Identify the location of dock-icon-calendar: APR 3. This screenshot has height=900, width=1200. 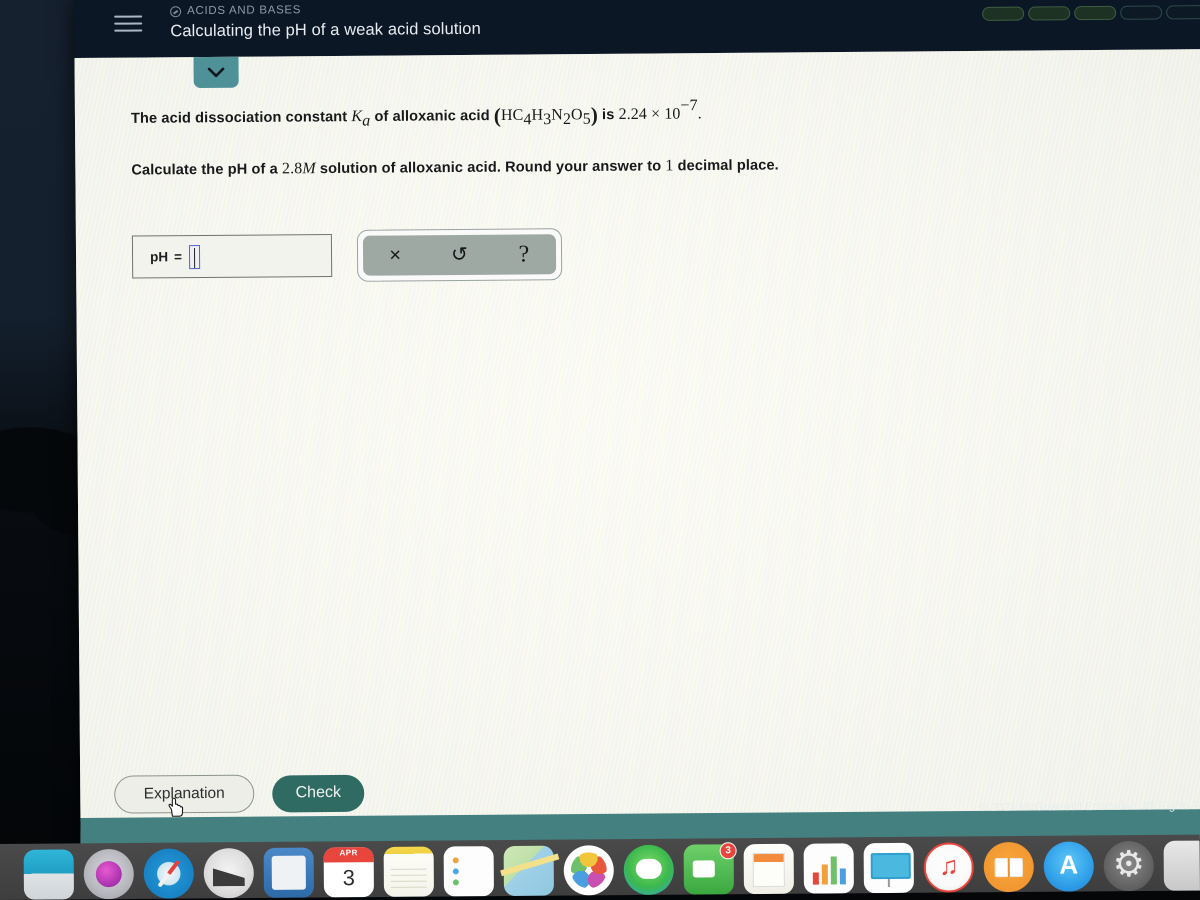
(348, 872).